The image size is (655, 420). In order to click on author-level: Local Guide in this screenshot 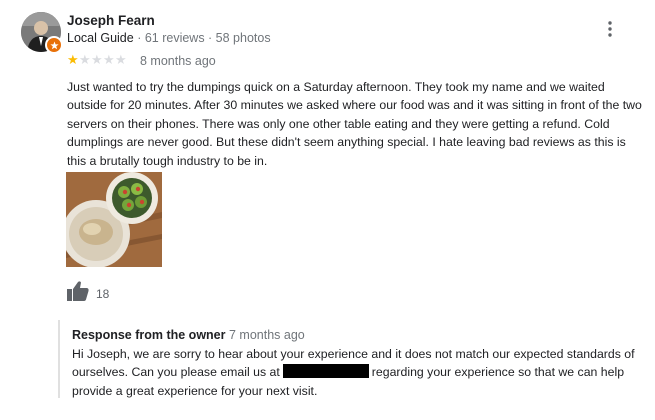, I will do `click(100, 38)`.